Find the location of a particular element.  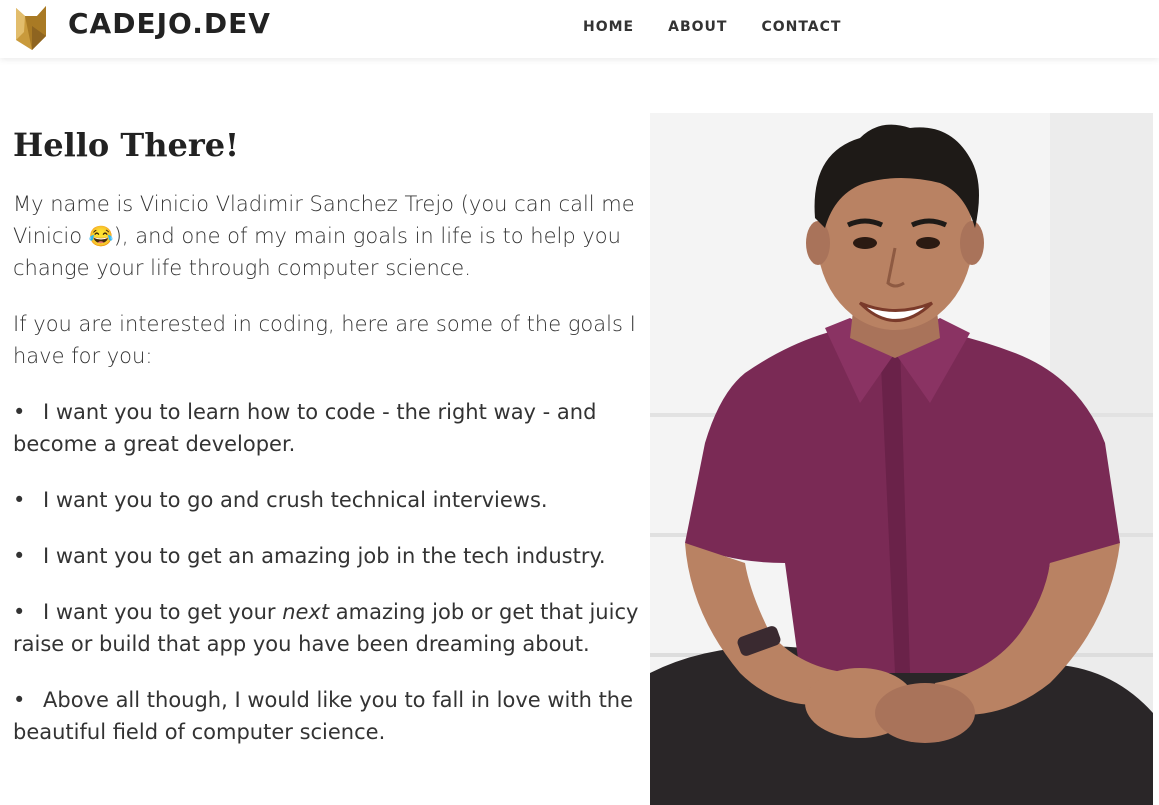

goal-emphasis: next is located at coordinates (306, 612).